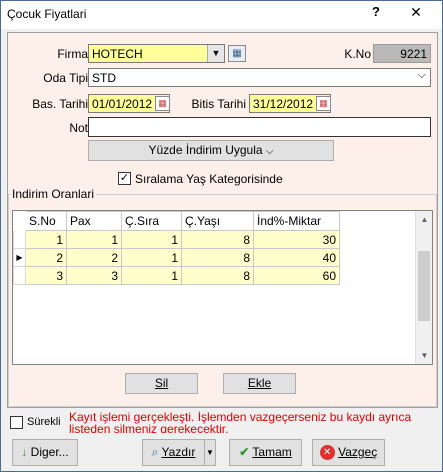 Image resolution: width=443 pixels, height=472 pixels. What do you see at coordinates (72, 54) in the screenshot?
I see `firma-label: Firma` at bounding box center [72, 54].